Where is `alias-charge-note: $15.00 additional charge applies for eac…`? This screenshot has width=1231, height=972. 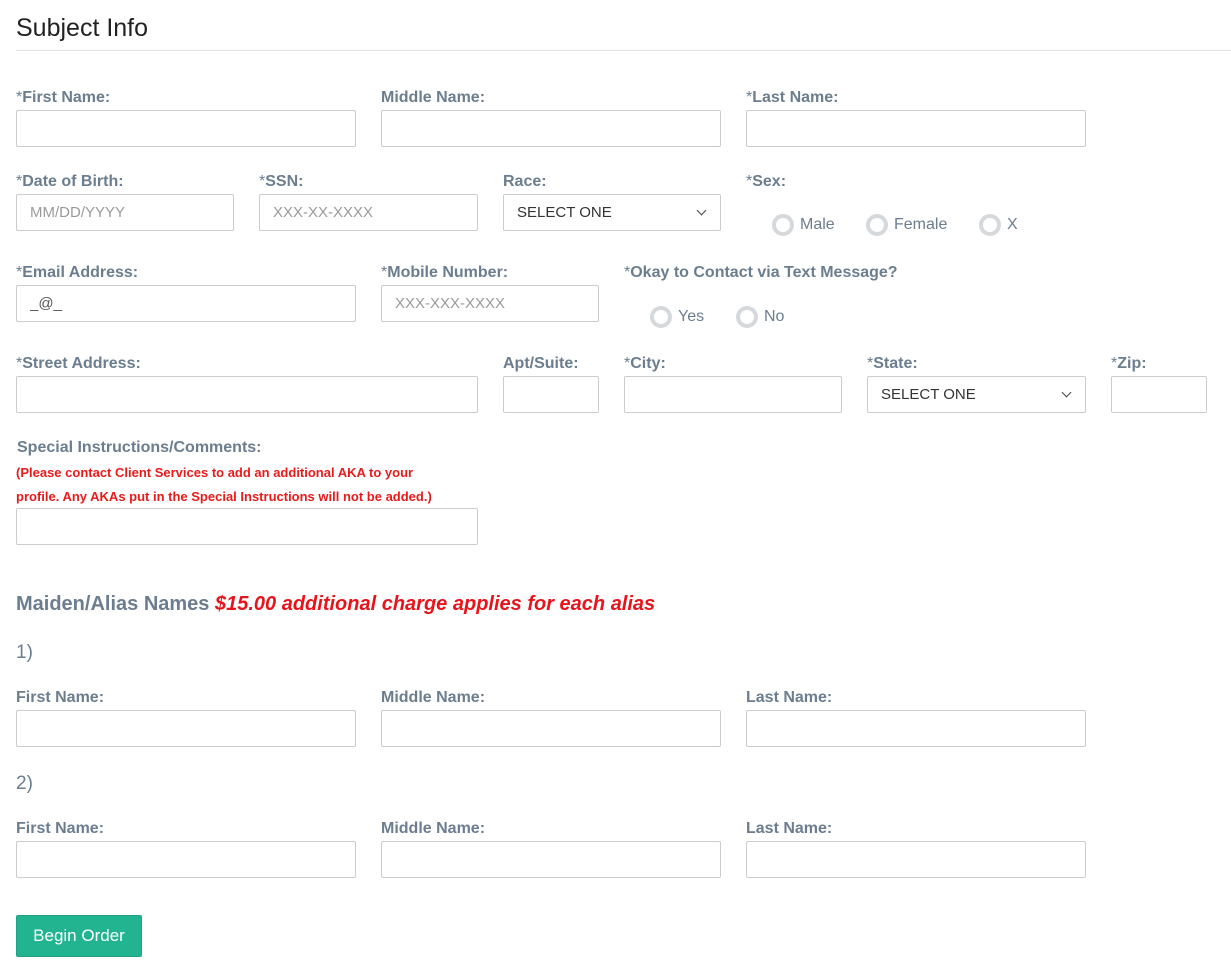 alias-charge-note: $15.00 additional charge applies for eac… is located at coordinates (435, 604).